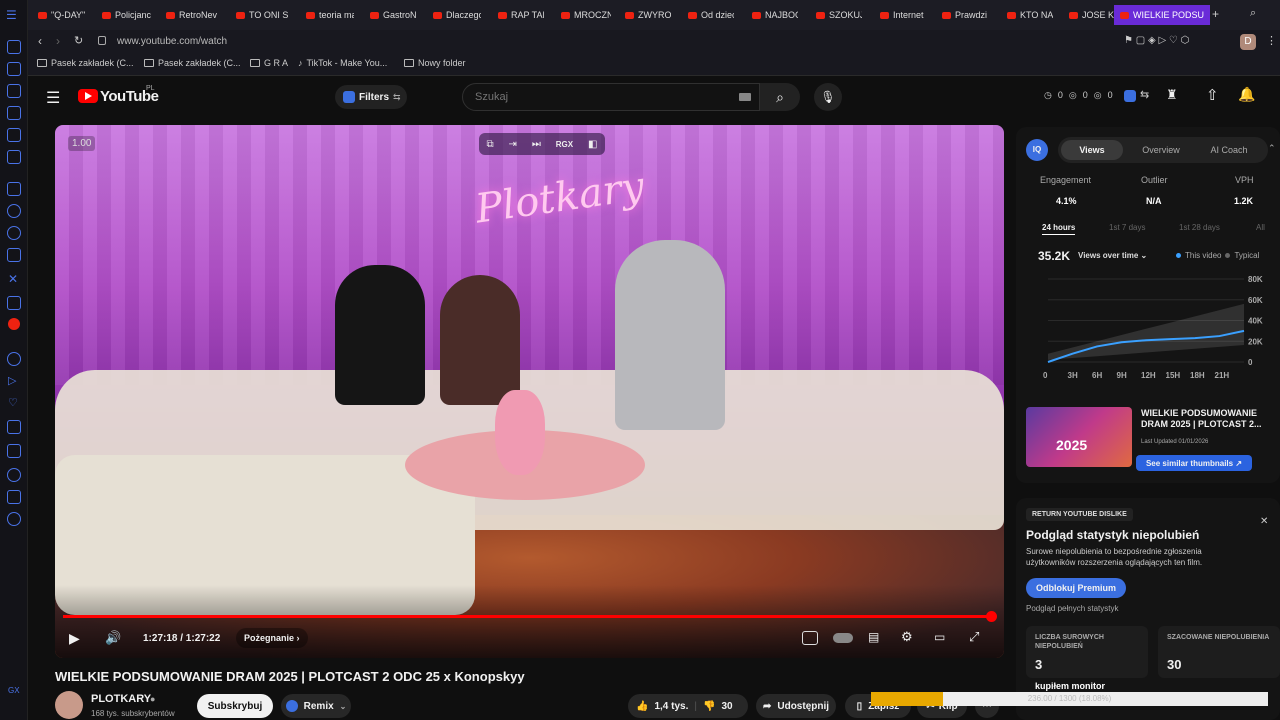  What do you see at coordinates (14, 211) in the screenshot?
I see `messenger-icon` at bounding box center [14, 211].